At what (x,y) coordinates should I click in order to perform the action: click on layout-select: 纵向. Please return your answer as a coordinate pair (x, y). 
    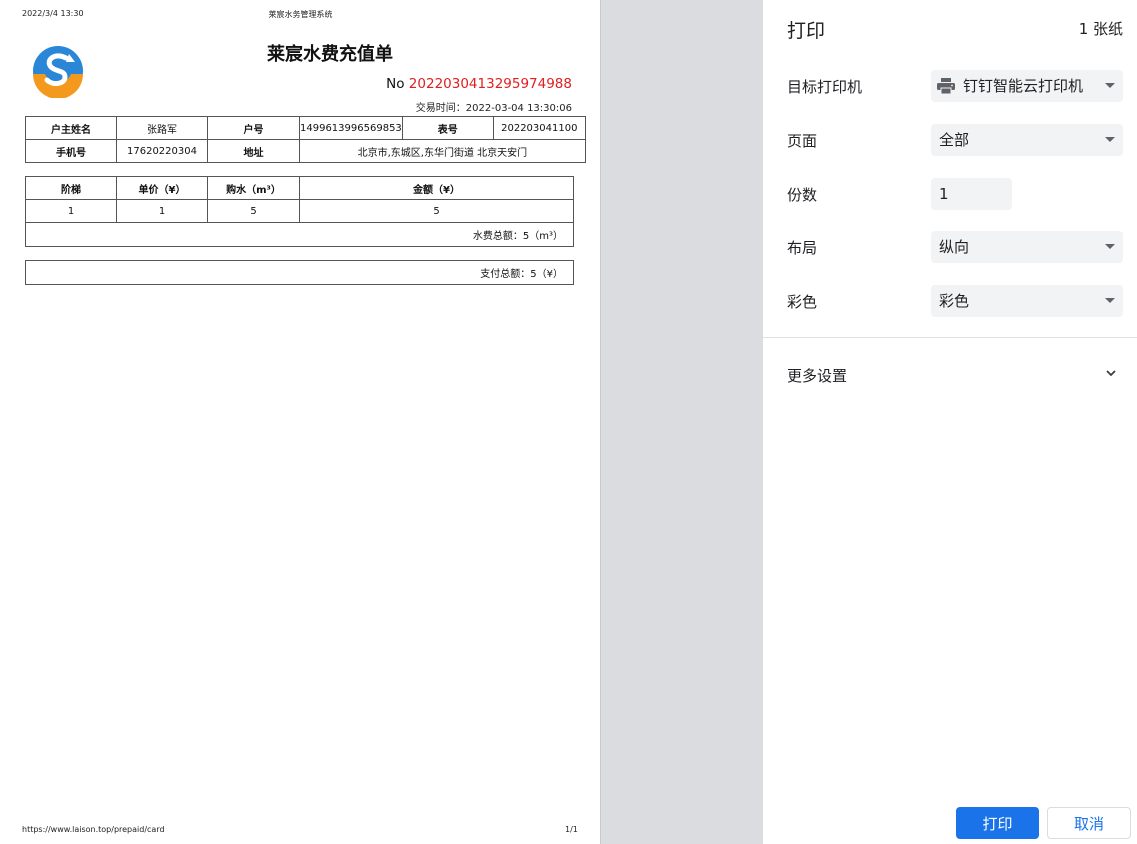
    Looking at the image, I should click on (1027, 247).